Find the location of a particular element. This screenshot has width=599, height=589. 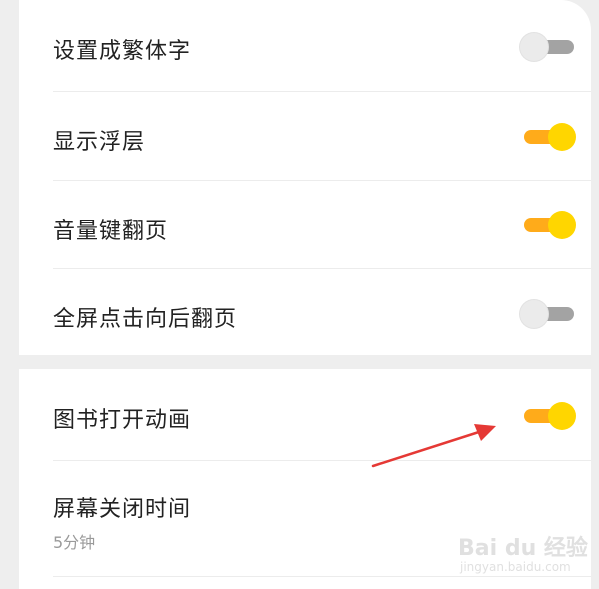

setting-row-traditional-chinese: 设置成繁体字 is located at coordinates (305, 46).